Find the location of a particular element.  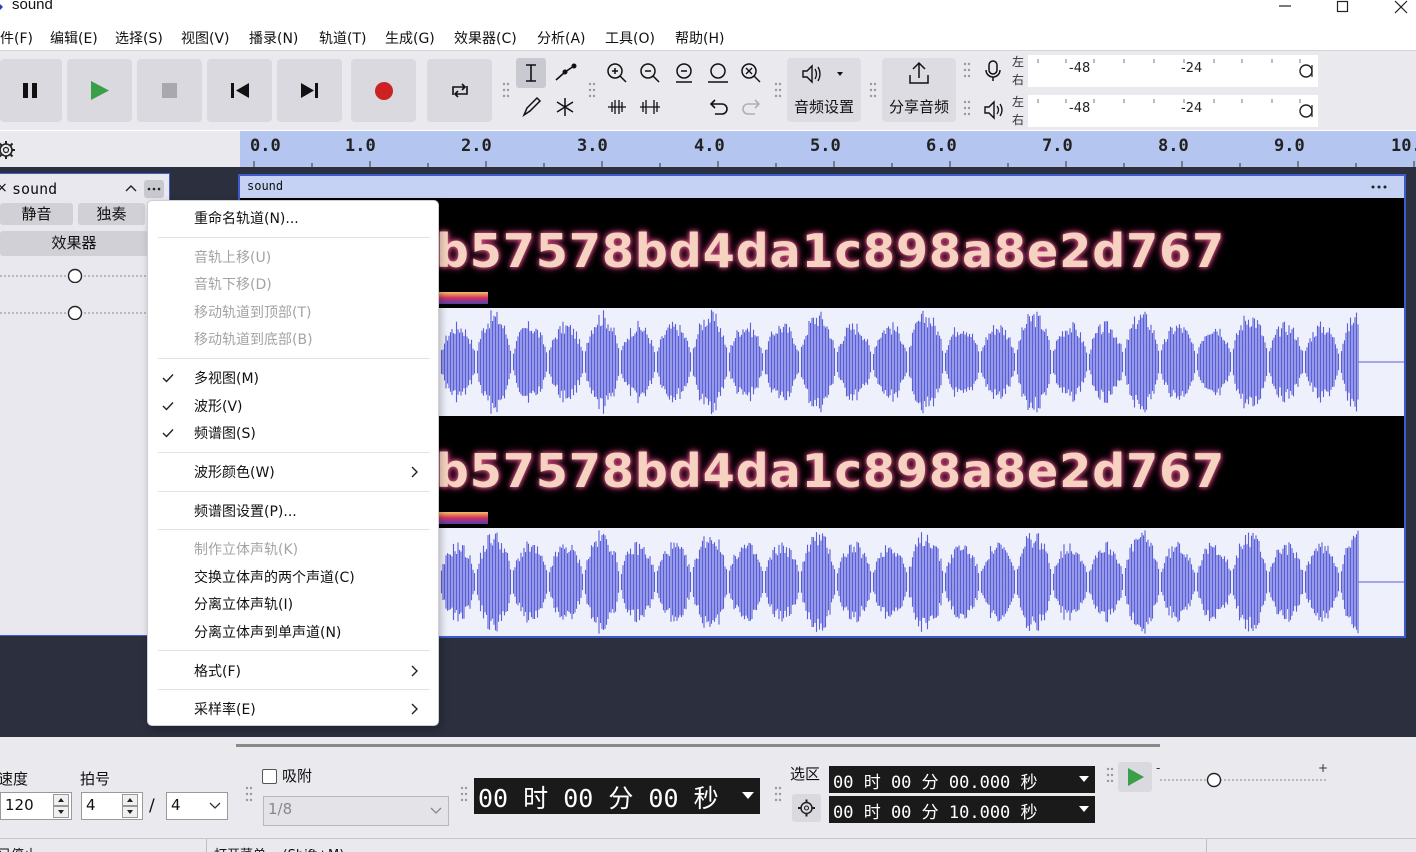

ruler-tick-label: 6.0 is located at coordinates (941, 146).